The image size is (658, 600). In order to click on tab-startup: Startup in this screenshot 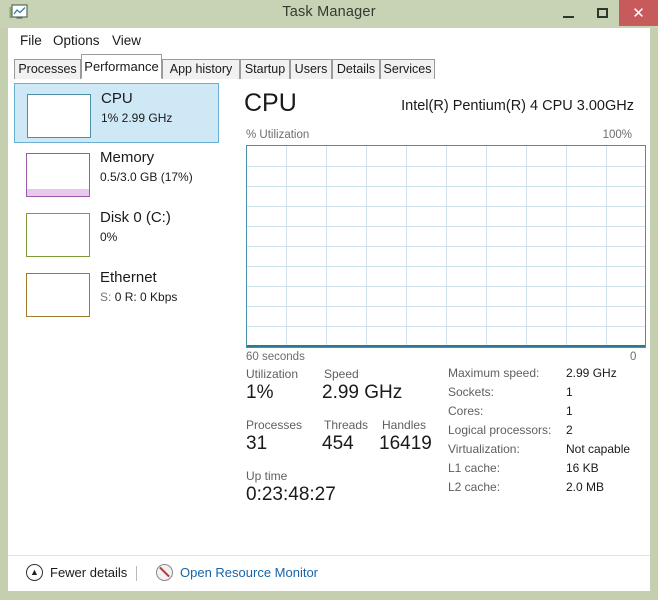, I will do `click(265, 69)`.